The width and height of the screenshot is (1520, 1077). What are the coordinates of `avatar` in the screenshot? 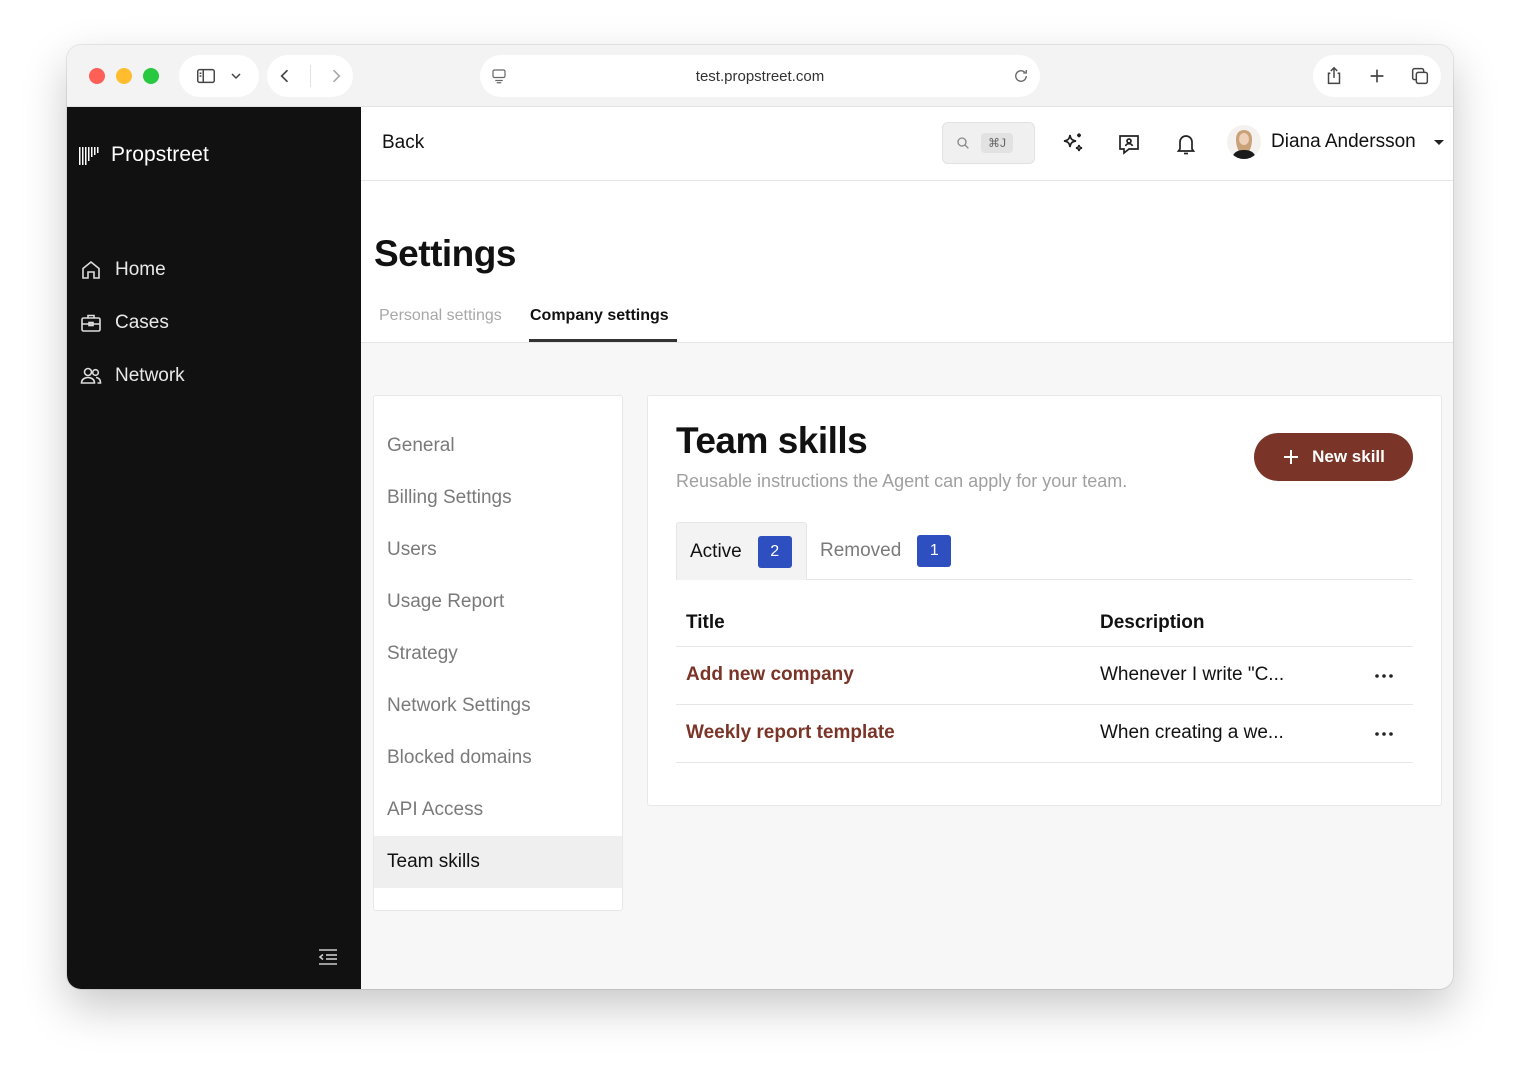 It's located at (1244, 142).